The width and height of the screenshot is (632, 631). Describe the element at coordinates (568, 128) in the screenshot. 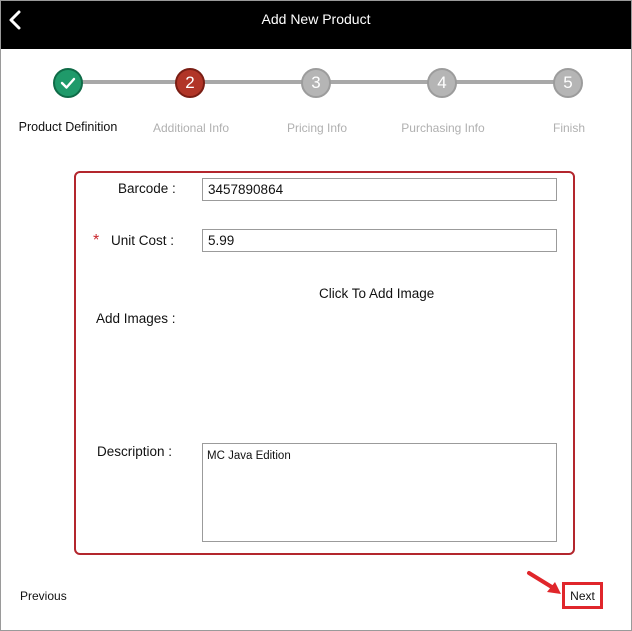

I see `step-5-label: Finish` at that location.